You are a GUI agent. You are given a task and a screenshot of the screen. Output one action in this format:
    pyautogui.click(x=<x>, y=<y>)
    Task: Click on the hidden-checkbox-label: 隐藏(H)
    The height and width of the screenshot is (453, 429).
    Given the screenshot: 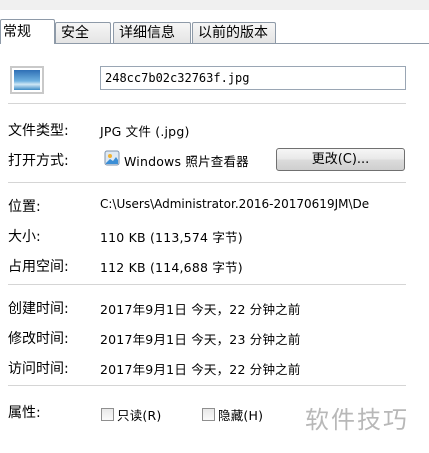 What is the action you would take?
    pyautogui.click(x=240, y=414)
    